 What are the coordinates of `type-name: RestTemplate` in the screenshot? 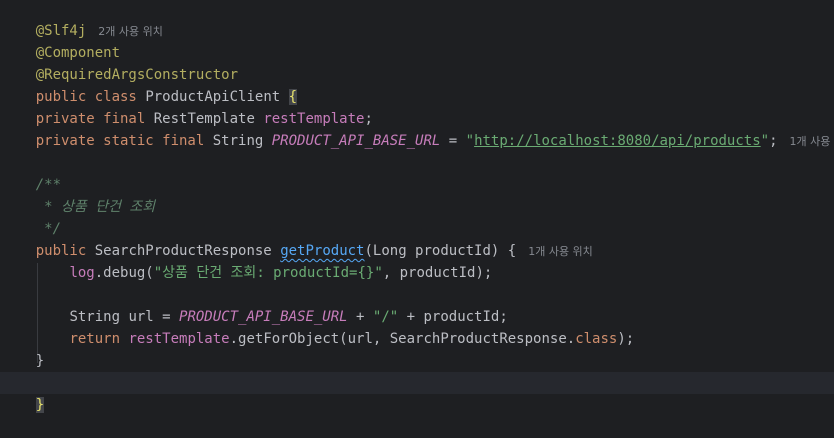 It's located at (204, 119).